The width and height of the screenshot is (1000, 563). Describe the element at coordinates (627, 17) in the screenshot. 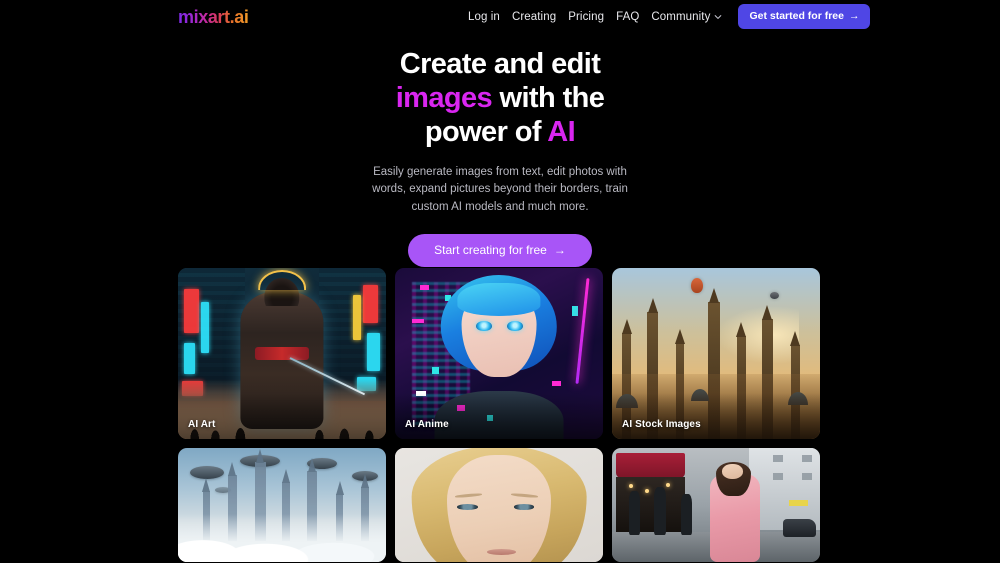

I see `nav-item-faq: FAQ` at that location.